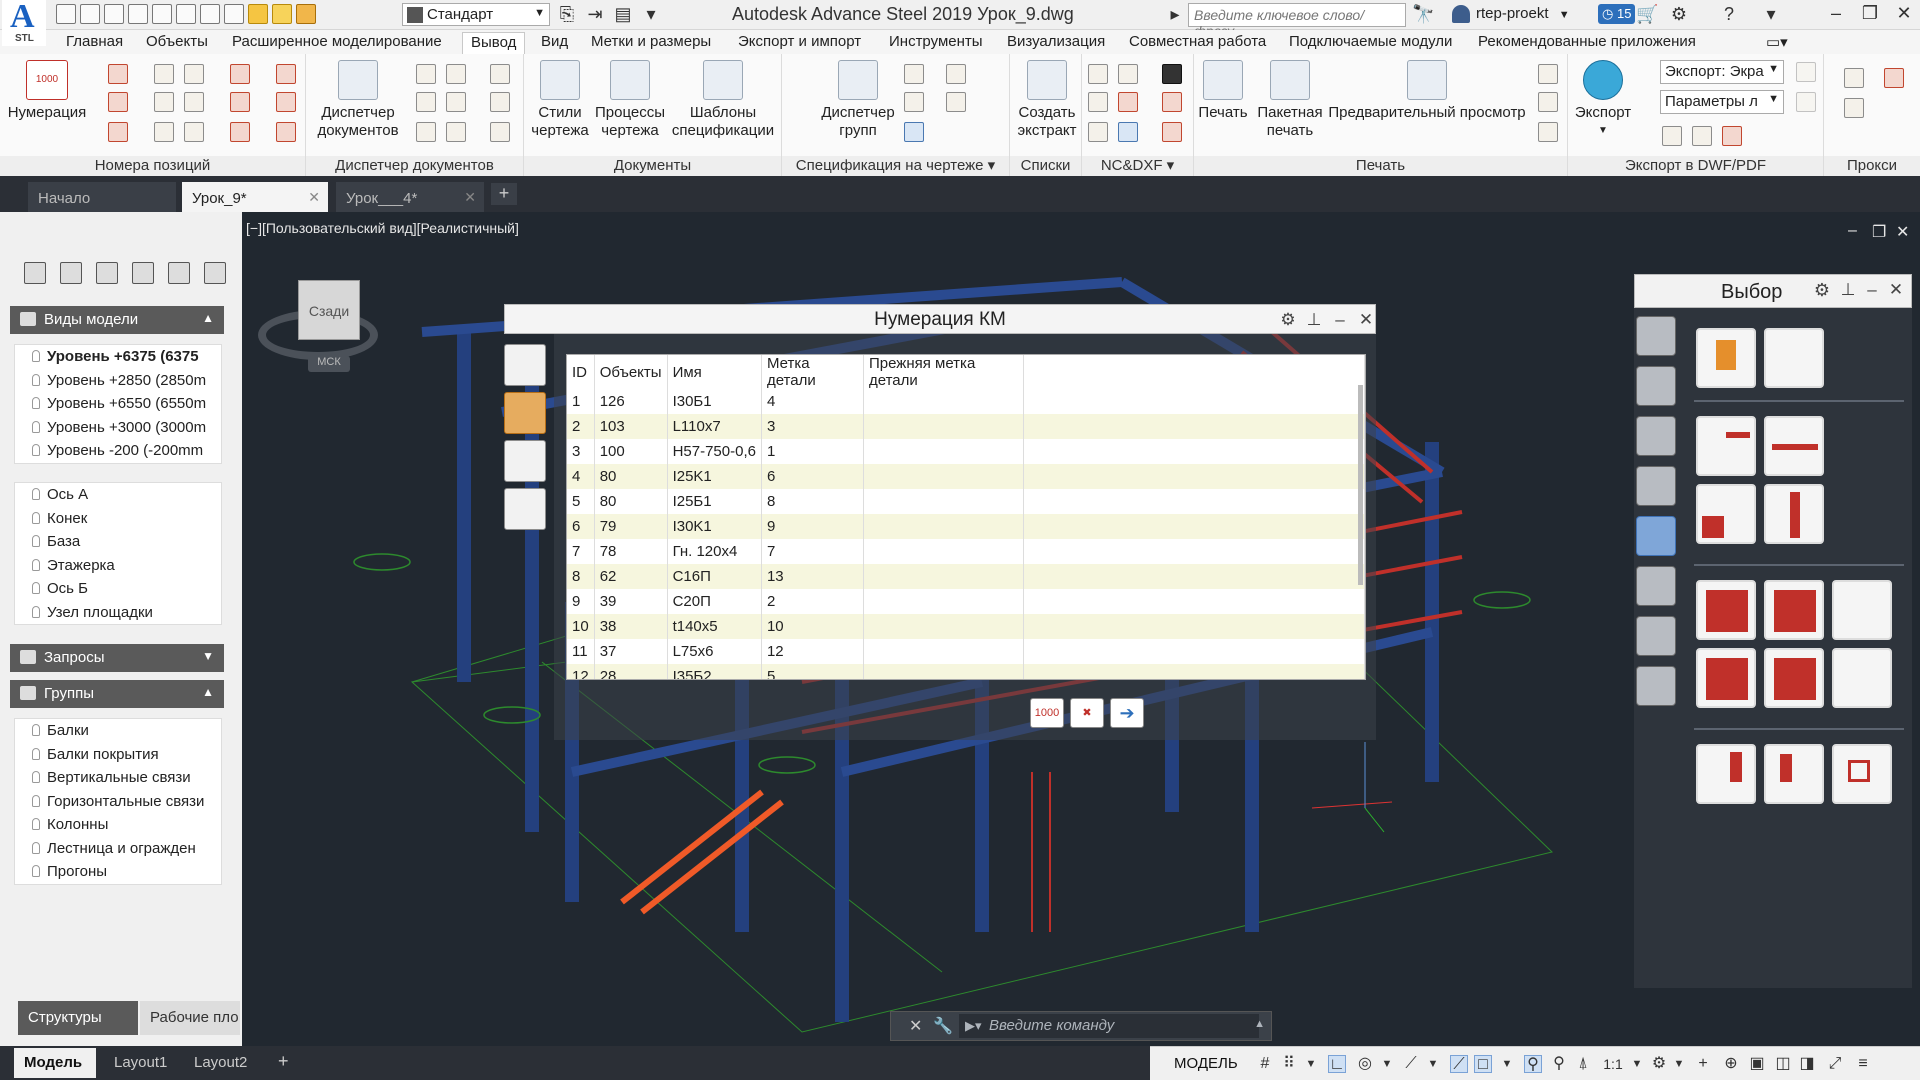 The width and height of the screenshot is (1920, 1080). What do you see at coordinates (1425, 15) in the screenshot?
I see `binoculars-icon: 🔭` at bounding box center [1425, 15].